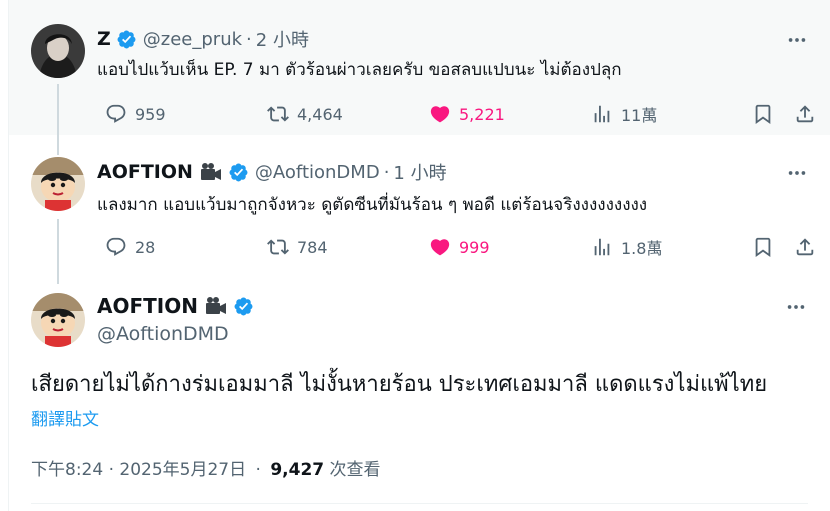 The width and height of the screenshot is (830, 511). I want to click on views-button: 1.8萬, so click(626, 247).